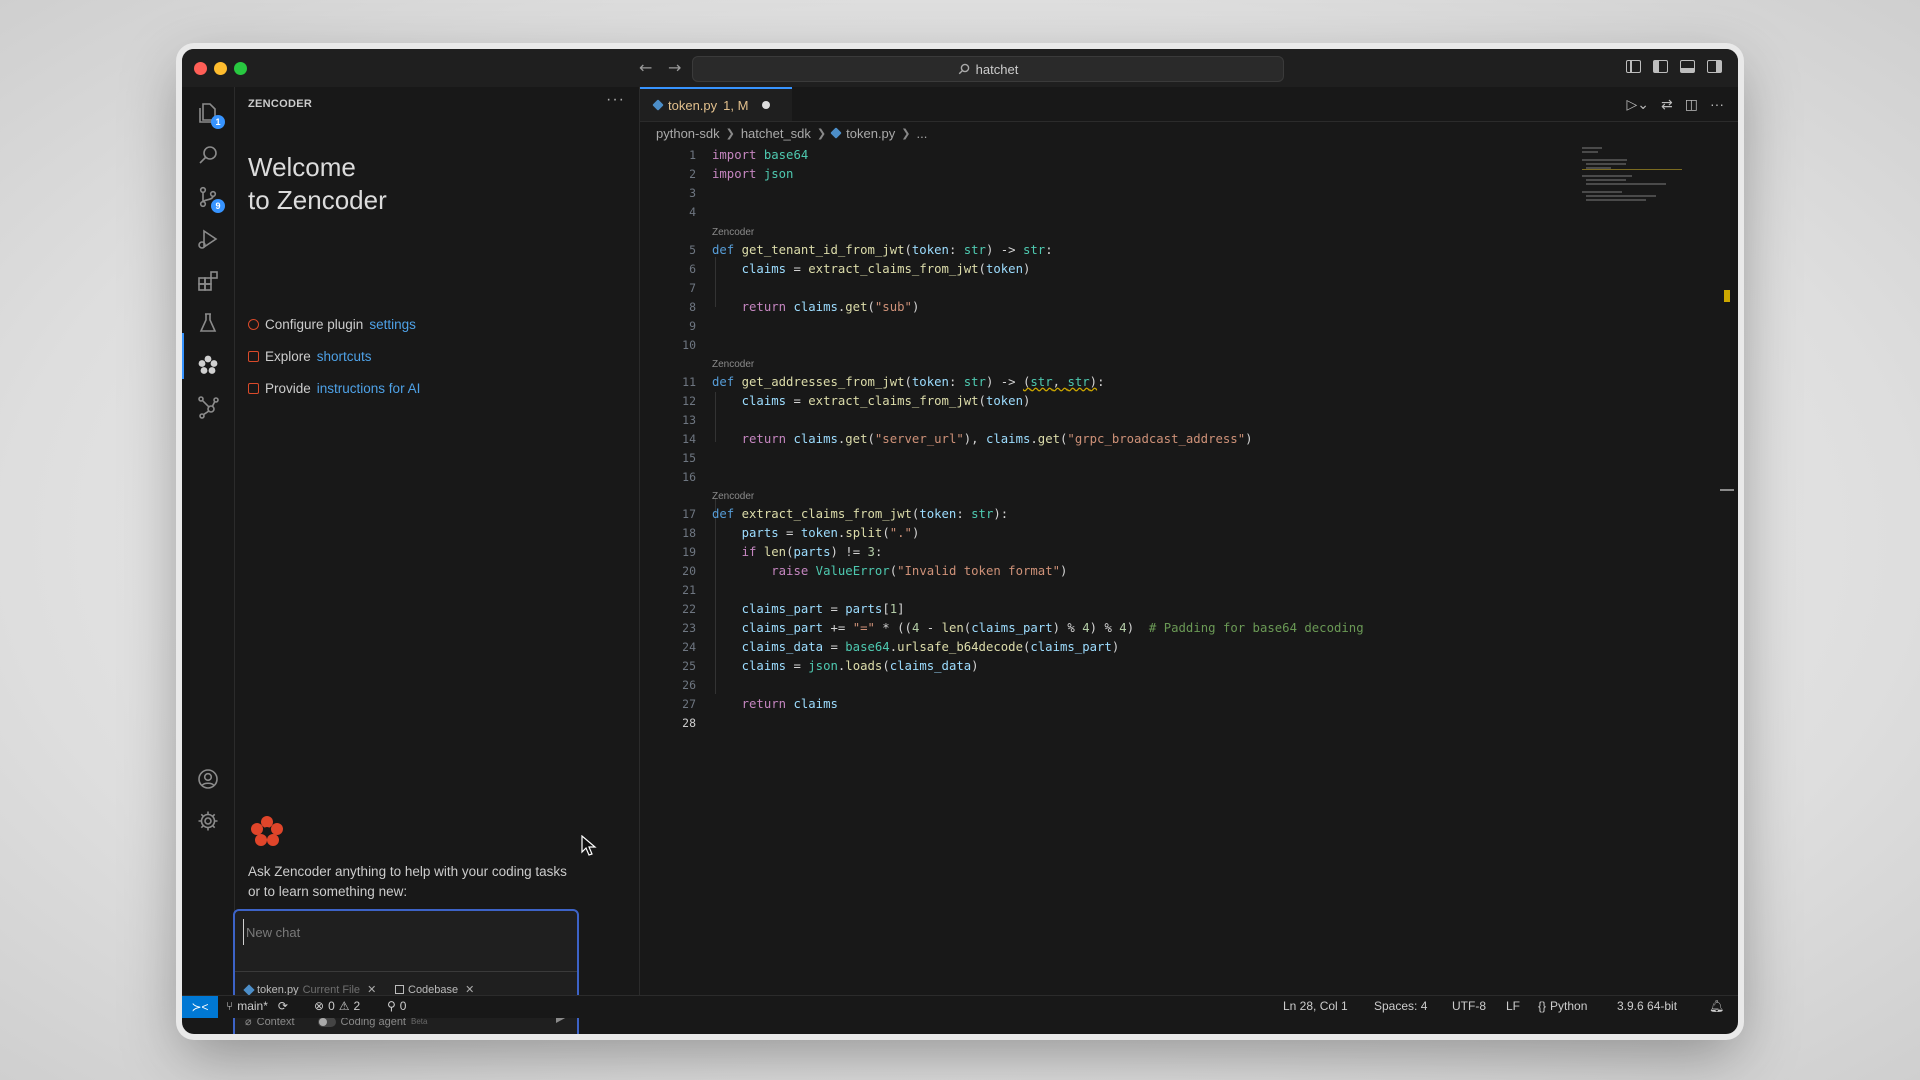 The width and height of the screenshot is (1920, 1080). Describe the element at coordinates (1562, 1006) in the screenshot. I see `language-mode: {} Python` at that location.